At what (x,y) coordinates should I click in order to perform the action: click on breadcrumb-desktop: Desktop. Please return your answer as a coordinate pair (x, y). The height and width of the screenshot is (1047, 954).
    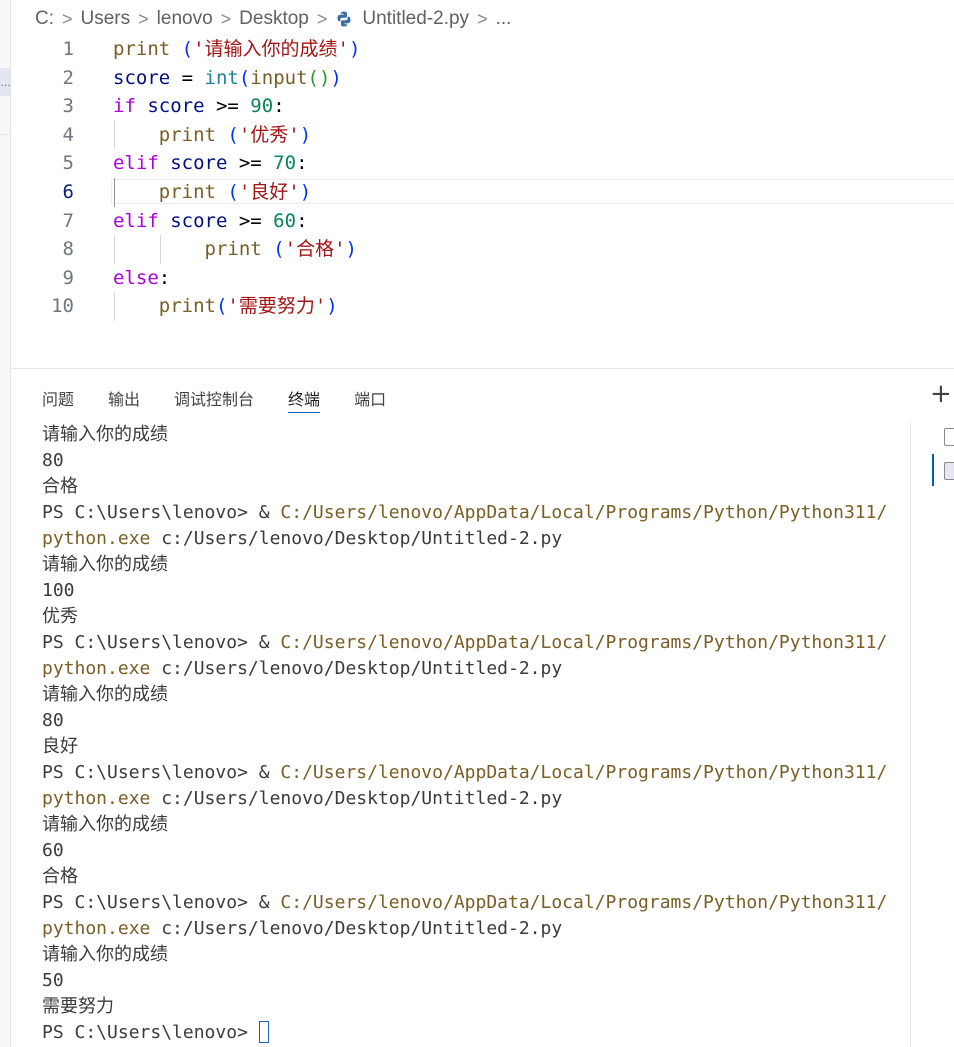
    Looking at the image, I should click on (274, 19).